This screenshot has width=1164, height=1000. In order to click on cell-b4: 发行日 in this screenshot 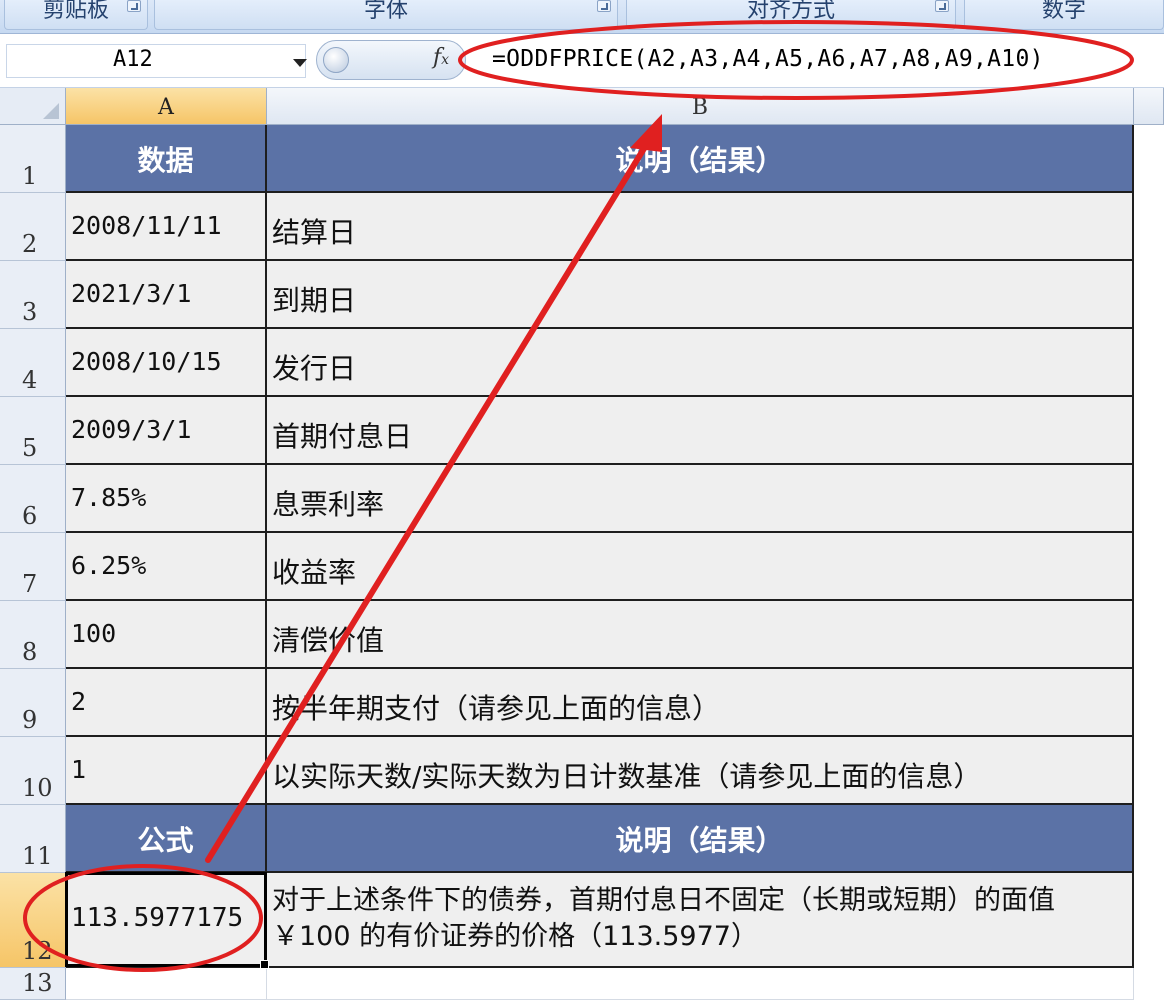, I will do `click(700, 363)`.